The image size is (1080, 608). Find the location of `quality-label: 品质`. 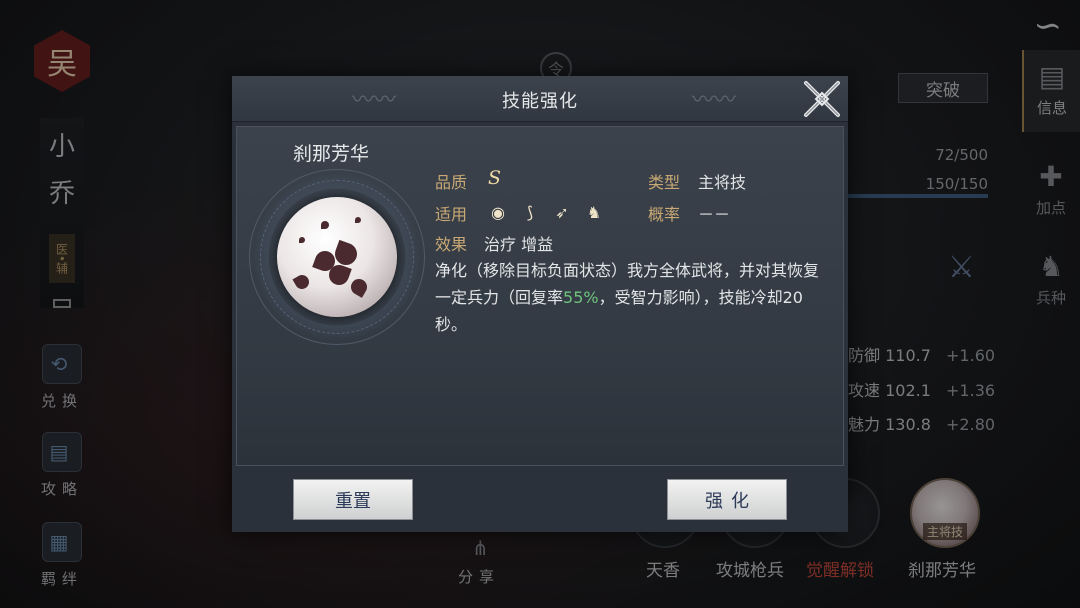

quality-label: 品质 is located at coordinates (451, 182).